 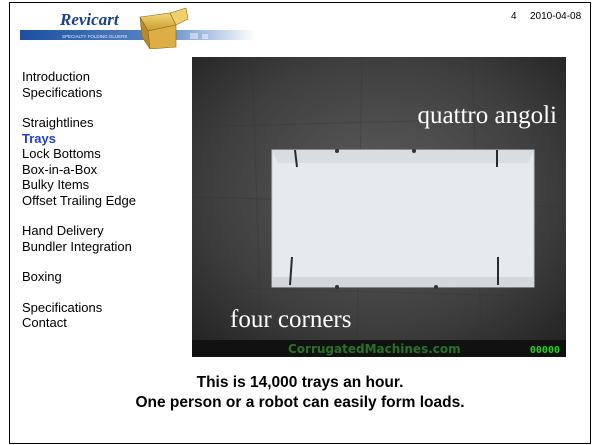 I want to click on nav-link-offset-trailing-edge: Offset Trailing Edge, so click(x=109, y=201).